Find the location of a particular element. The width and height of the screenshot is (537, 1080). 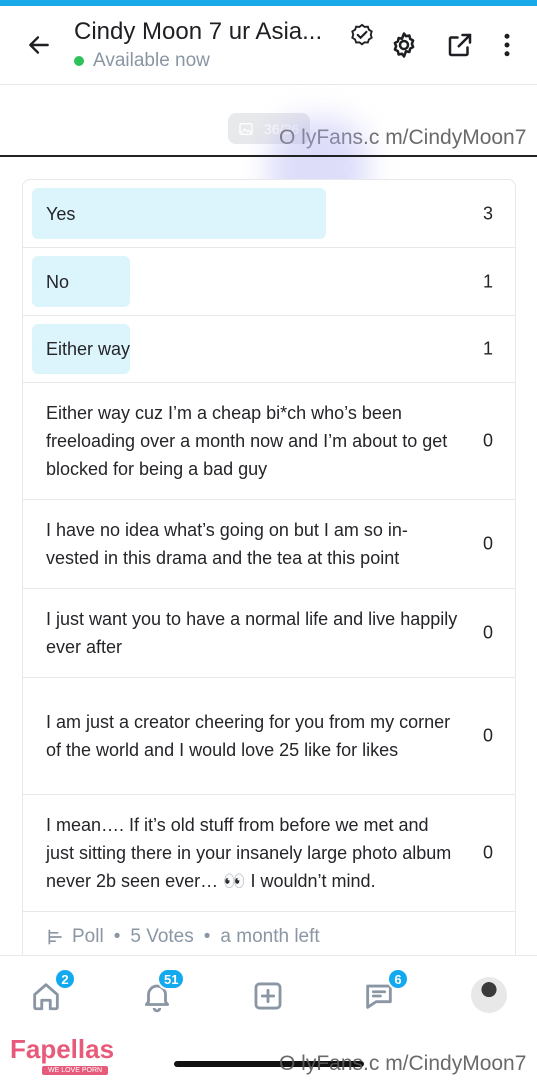

poll-option-label: Yes is located at coordinates (61, 213).